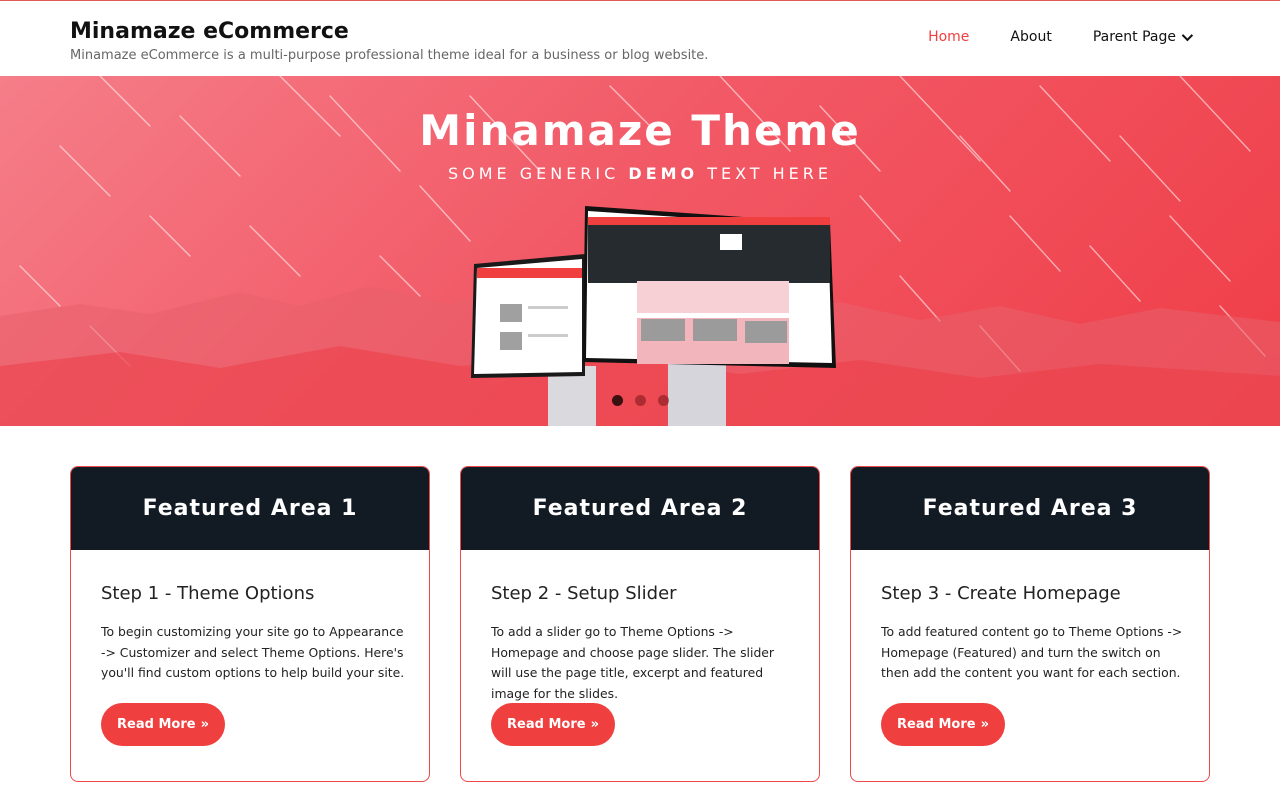 This screenshot has width=1280, height=800. What do you see at coordinates (208, 593) in the screenshot?
I see `card-title: Step 1 - Theme Options` at bounding box center [208, 593].